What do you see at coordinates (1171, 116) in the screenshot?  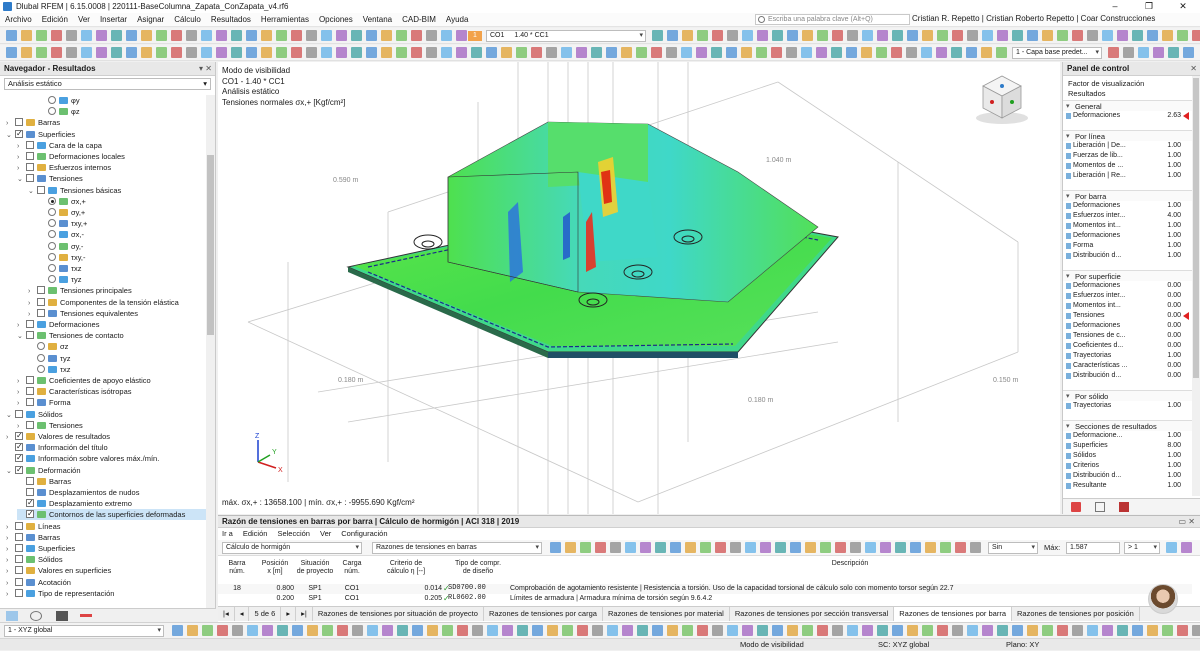 I see `factor-value: 2.63` at bounding box center [1171, 116].